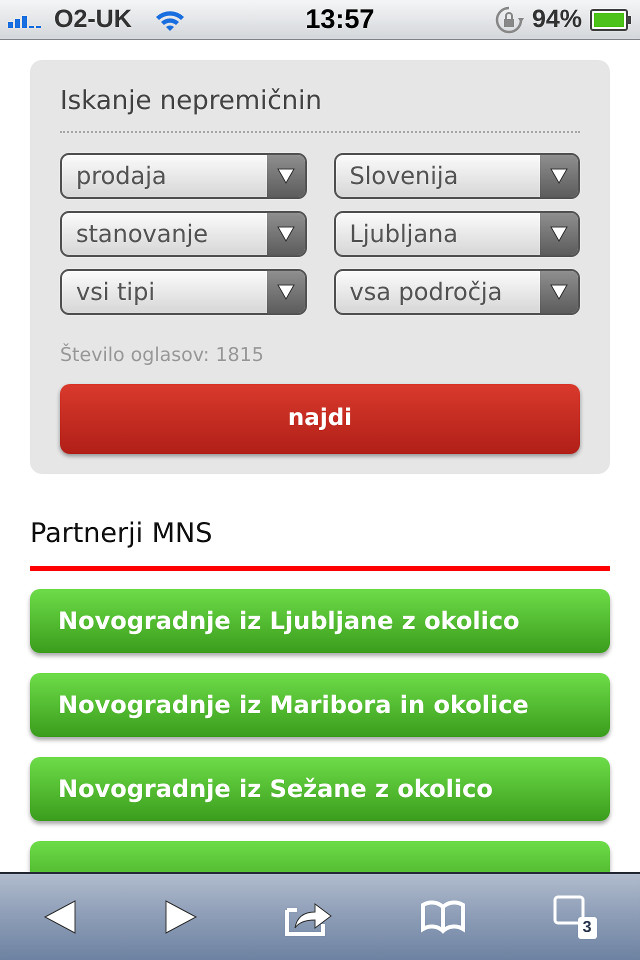 This screenshot has height=960, width=640. Describe the element at coordinates (93, 19) in the screenshot. I see `carrier-name: O2-UK` at that location.